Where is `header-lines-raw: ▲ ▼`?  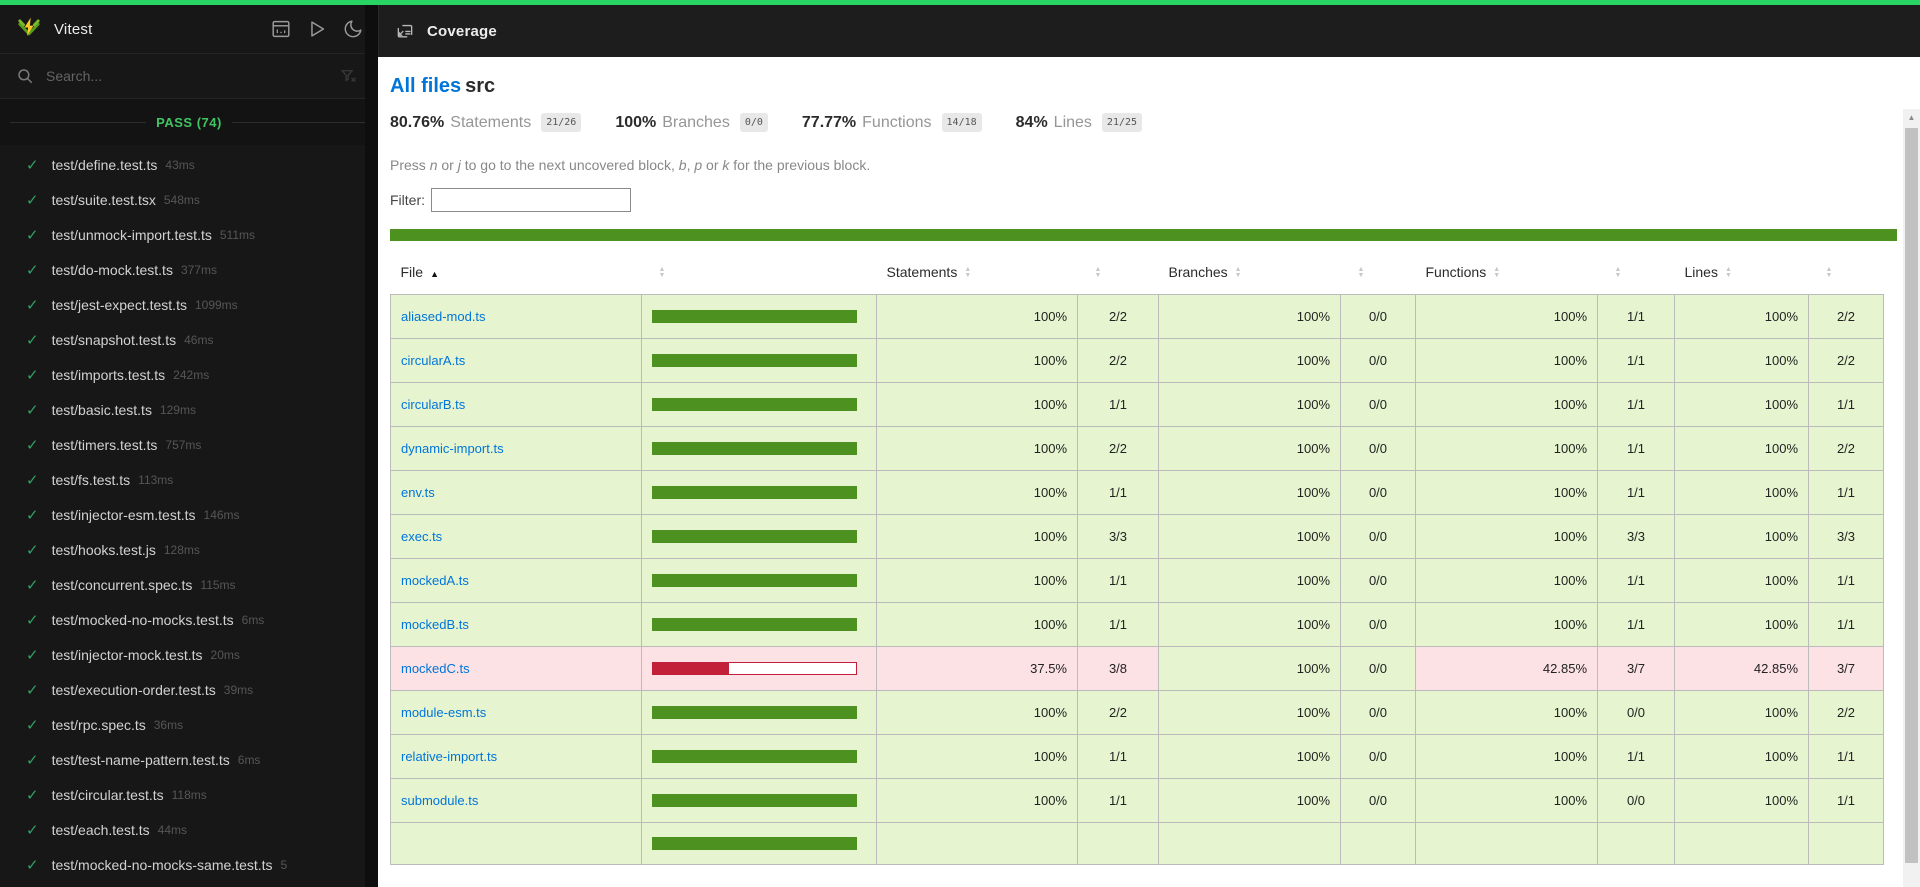
header-lines-raw: ▲ ▼ is located at coordinates (1846, 272).